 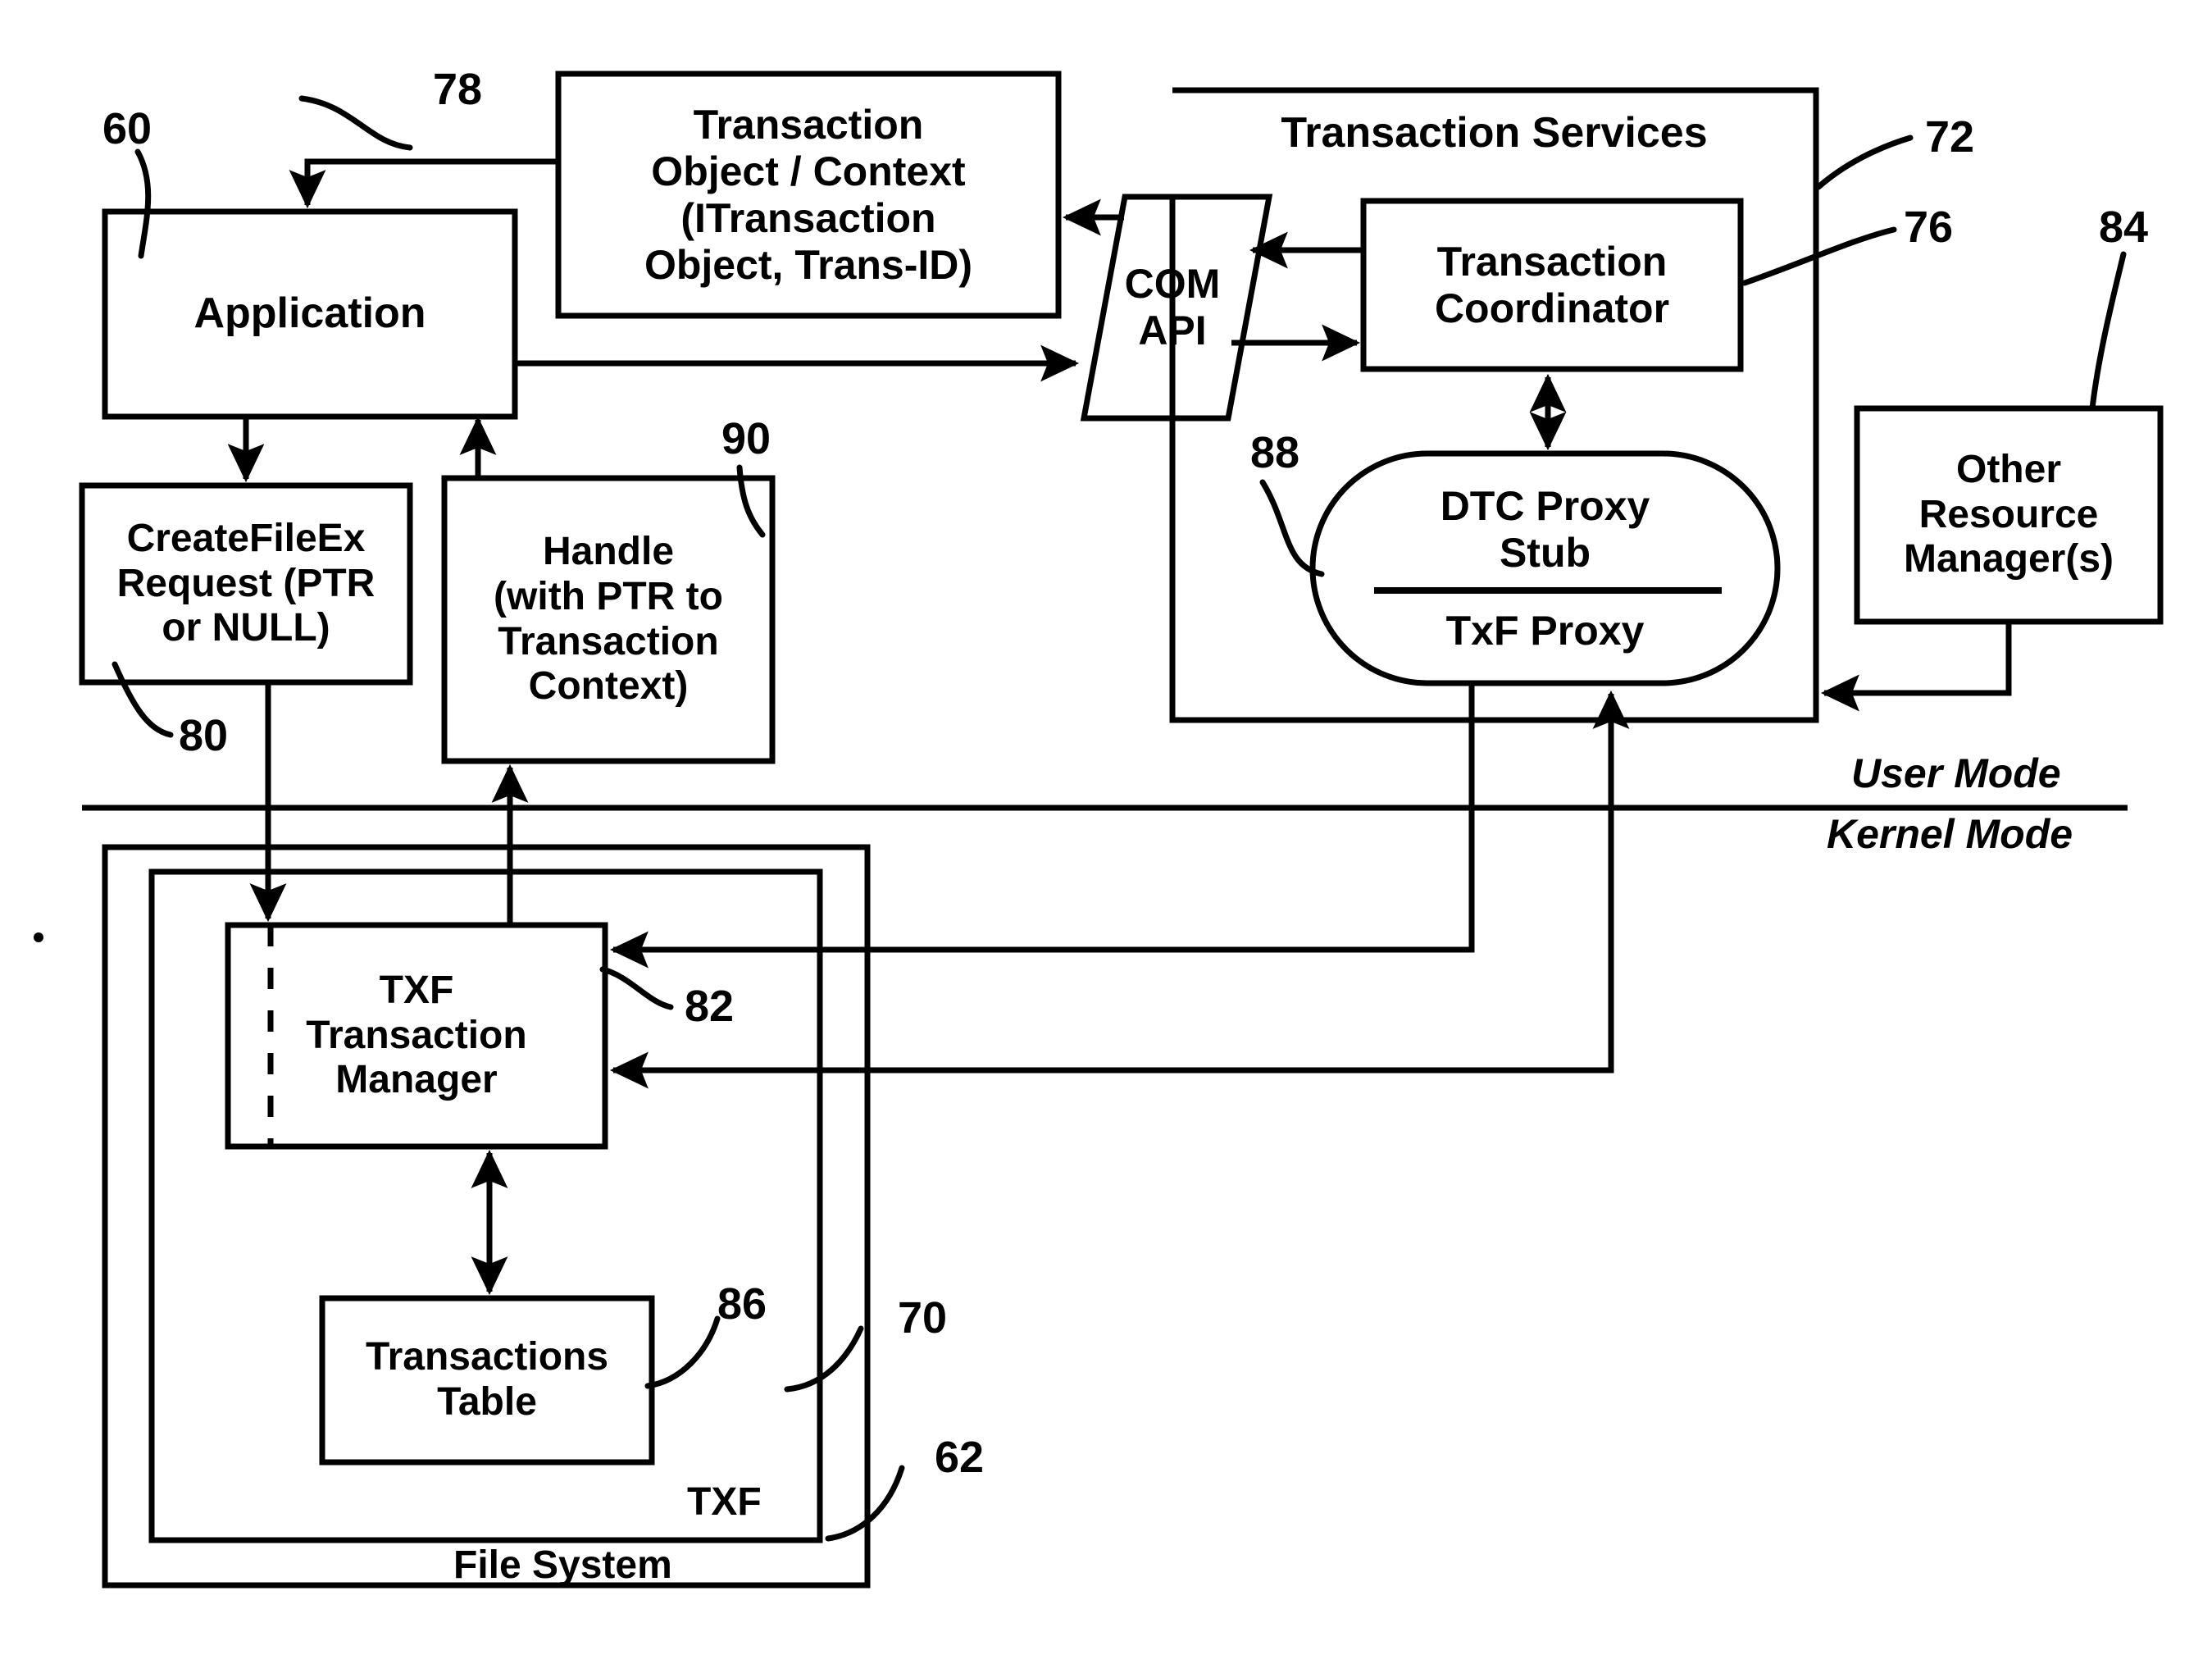 I want to click on kernel-mode-label: Kernel Mode, so click(x=1950, y=834).